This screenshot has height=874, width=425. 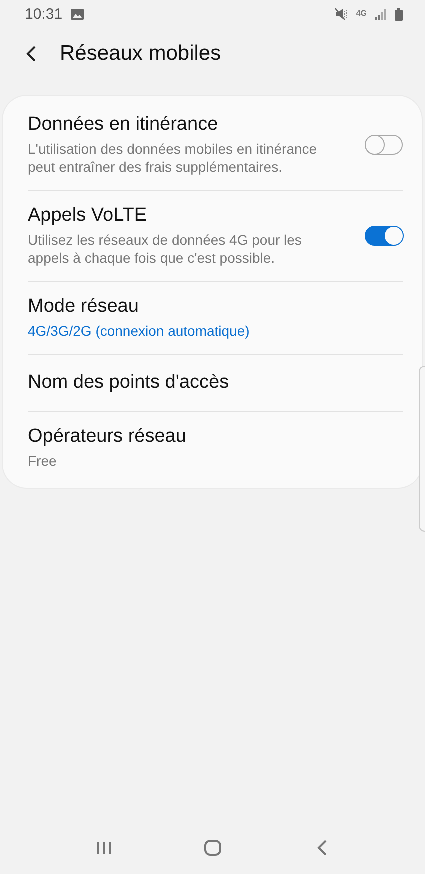 I want to click on setting-title: Données en itinérance, so click(x=186, y=125).